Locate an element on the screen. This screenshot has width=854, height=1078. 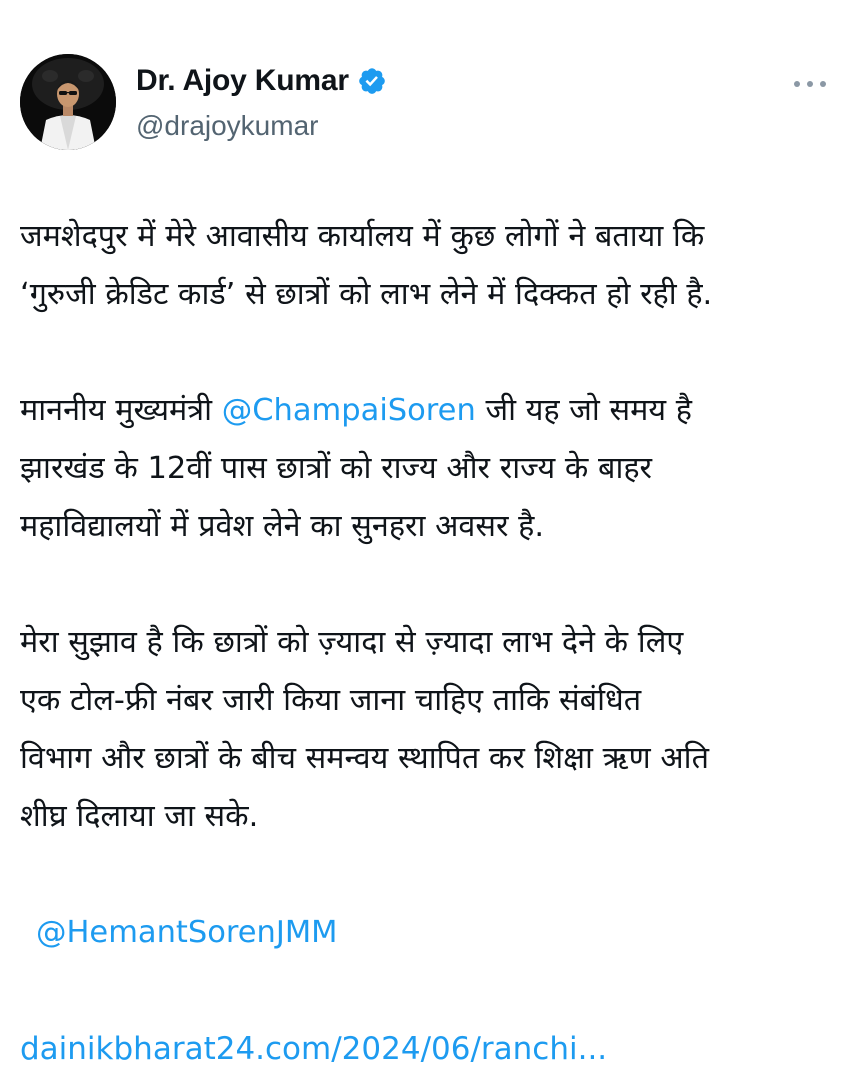
author-name-row: Dr. Ajoy Kumar is located at coordinates (261, 81).